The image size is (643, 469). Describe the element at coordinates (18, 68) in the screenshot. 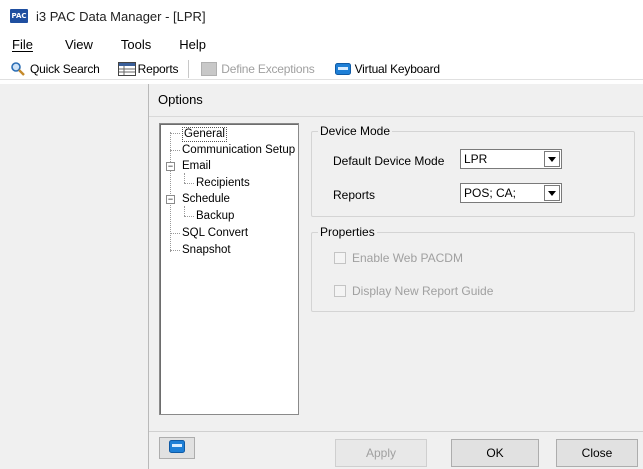

I see `magnifier-icon` at that location.